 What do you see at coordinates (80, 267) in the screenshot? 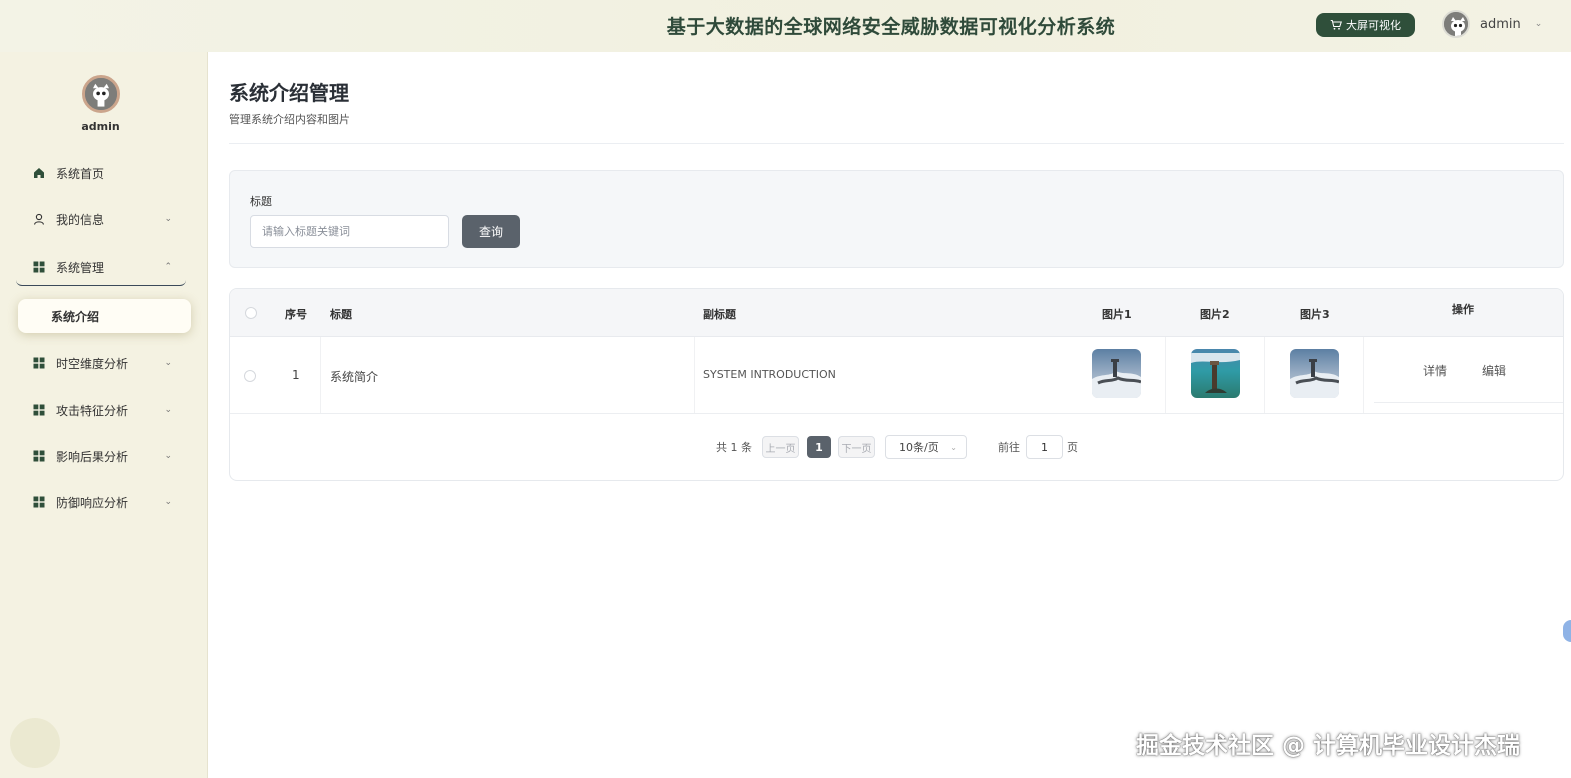
I see `sidebar-item-label: 系统管理` at bounding box center [80, 267].